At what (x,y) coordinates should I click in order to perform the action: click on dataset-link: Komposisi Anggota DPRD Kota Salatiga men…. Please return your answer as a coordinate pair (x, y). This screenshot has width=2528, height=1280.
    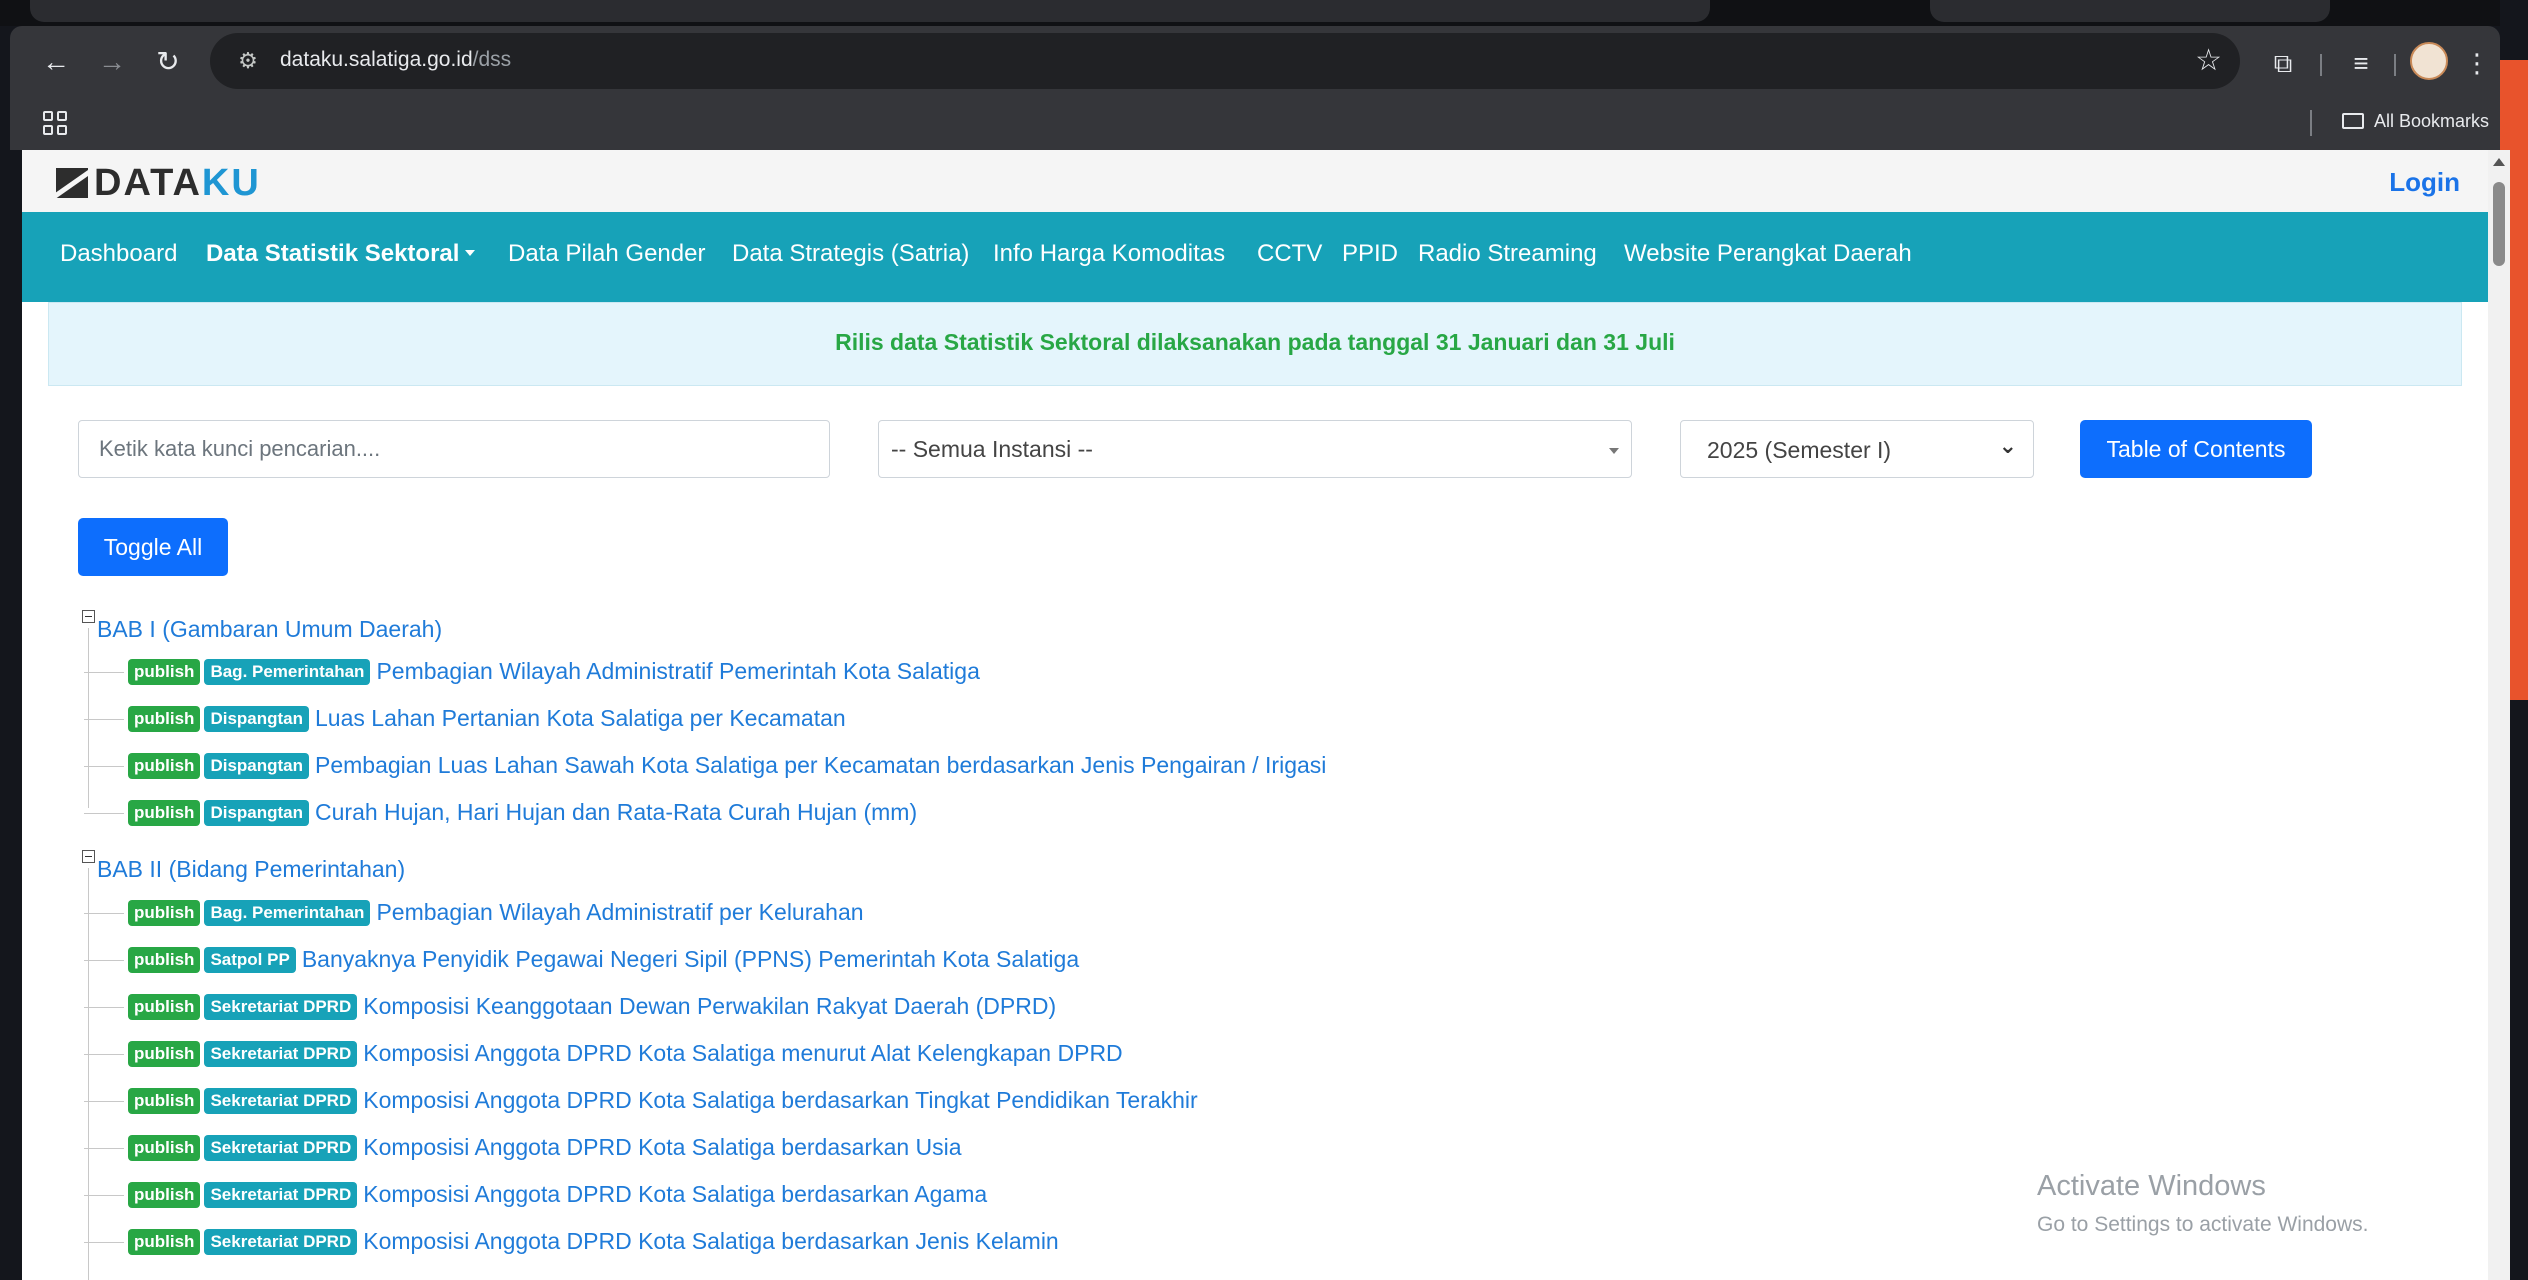
    Looking at the image, I should click on (742, 1053).